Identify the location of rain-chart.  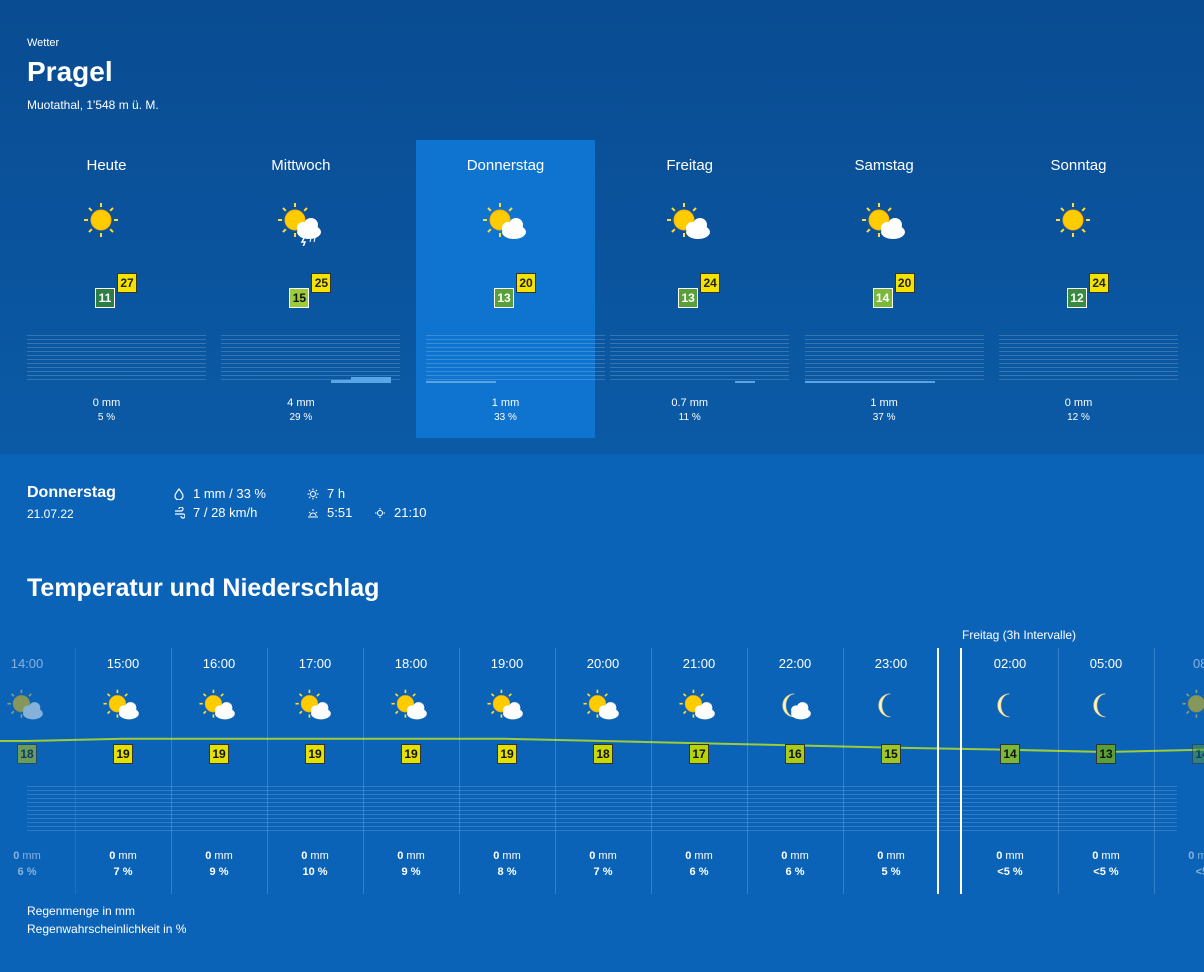
(700, 359).